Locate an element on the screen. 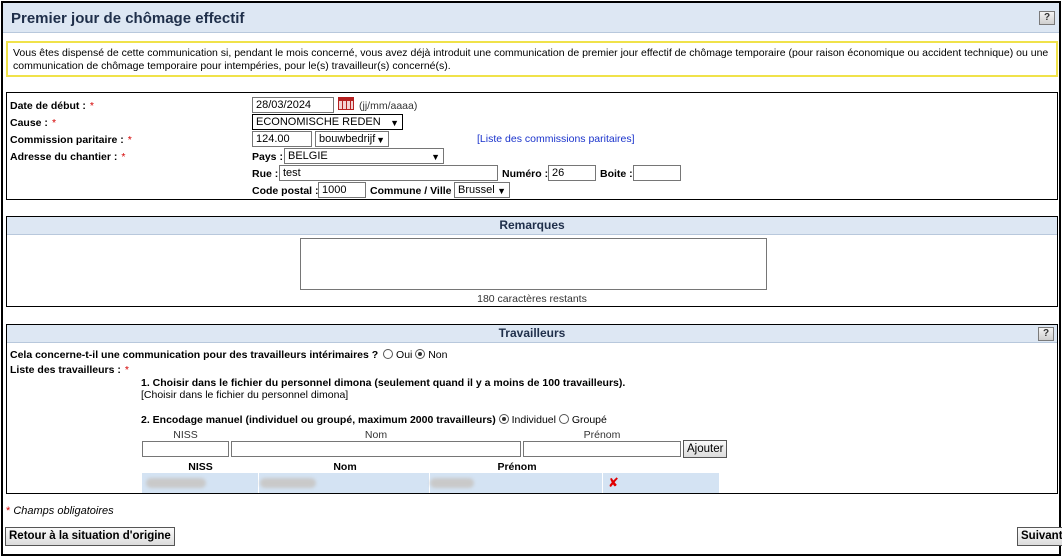  prenom-input is located at coordinates (602, 449).